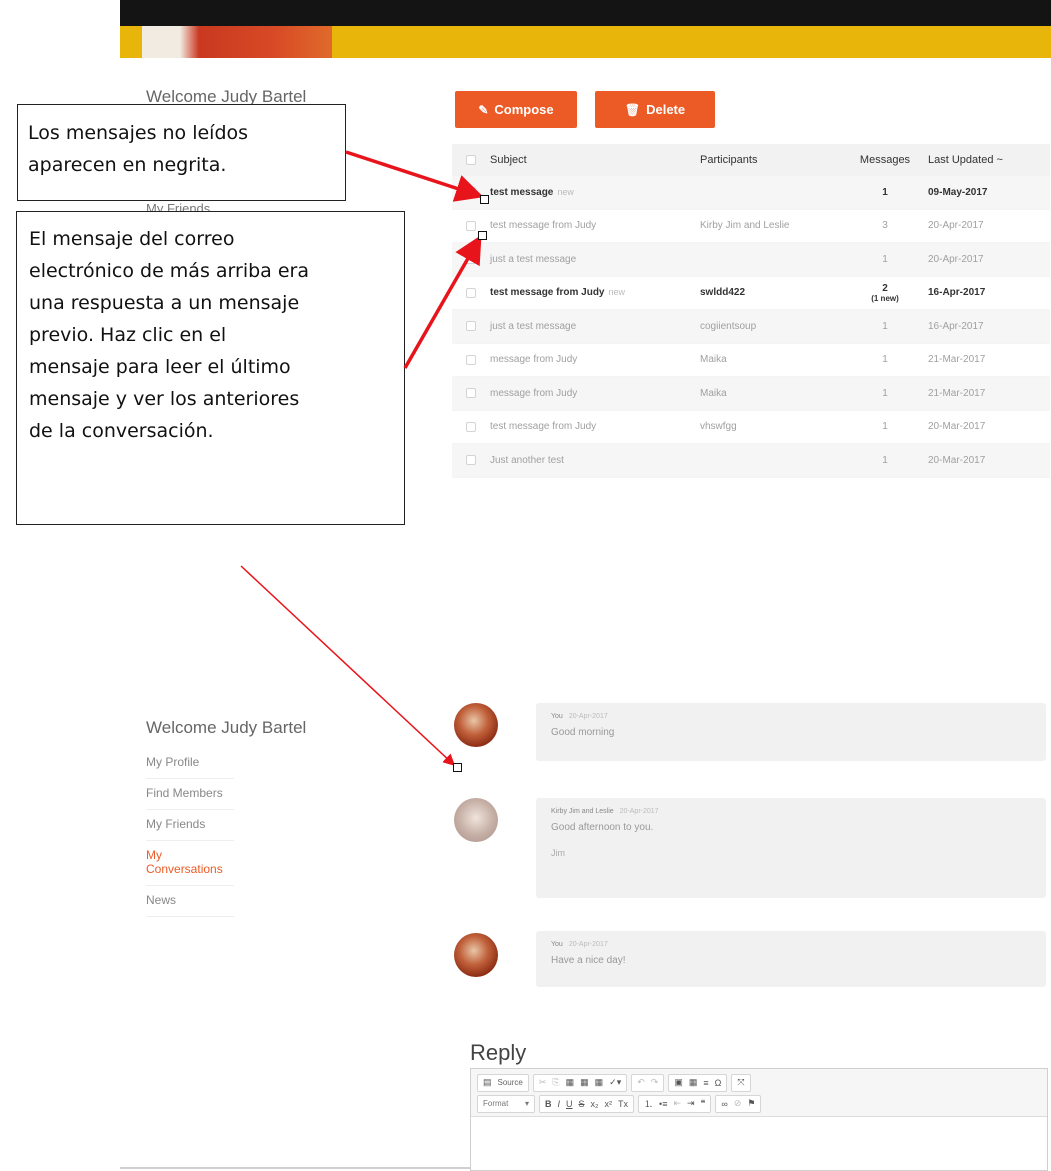 The height and width of the screenshot is (1171, 1051). I want to click on source-button: Source, so click(510, 1082).